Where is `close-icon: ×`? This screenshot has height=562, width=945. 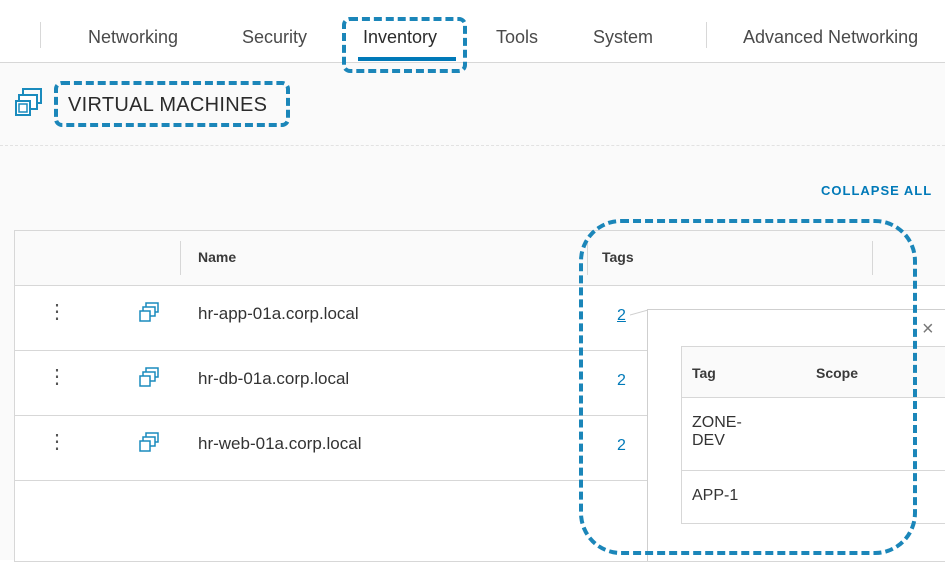
close-icon: × is located at coordinates (928, 329).